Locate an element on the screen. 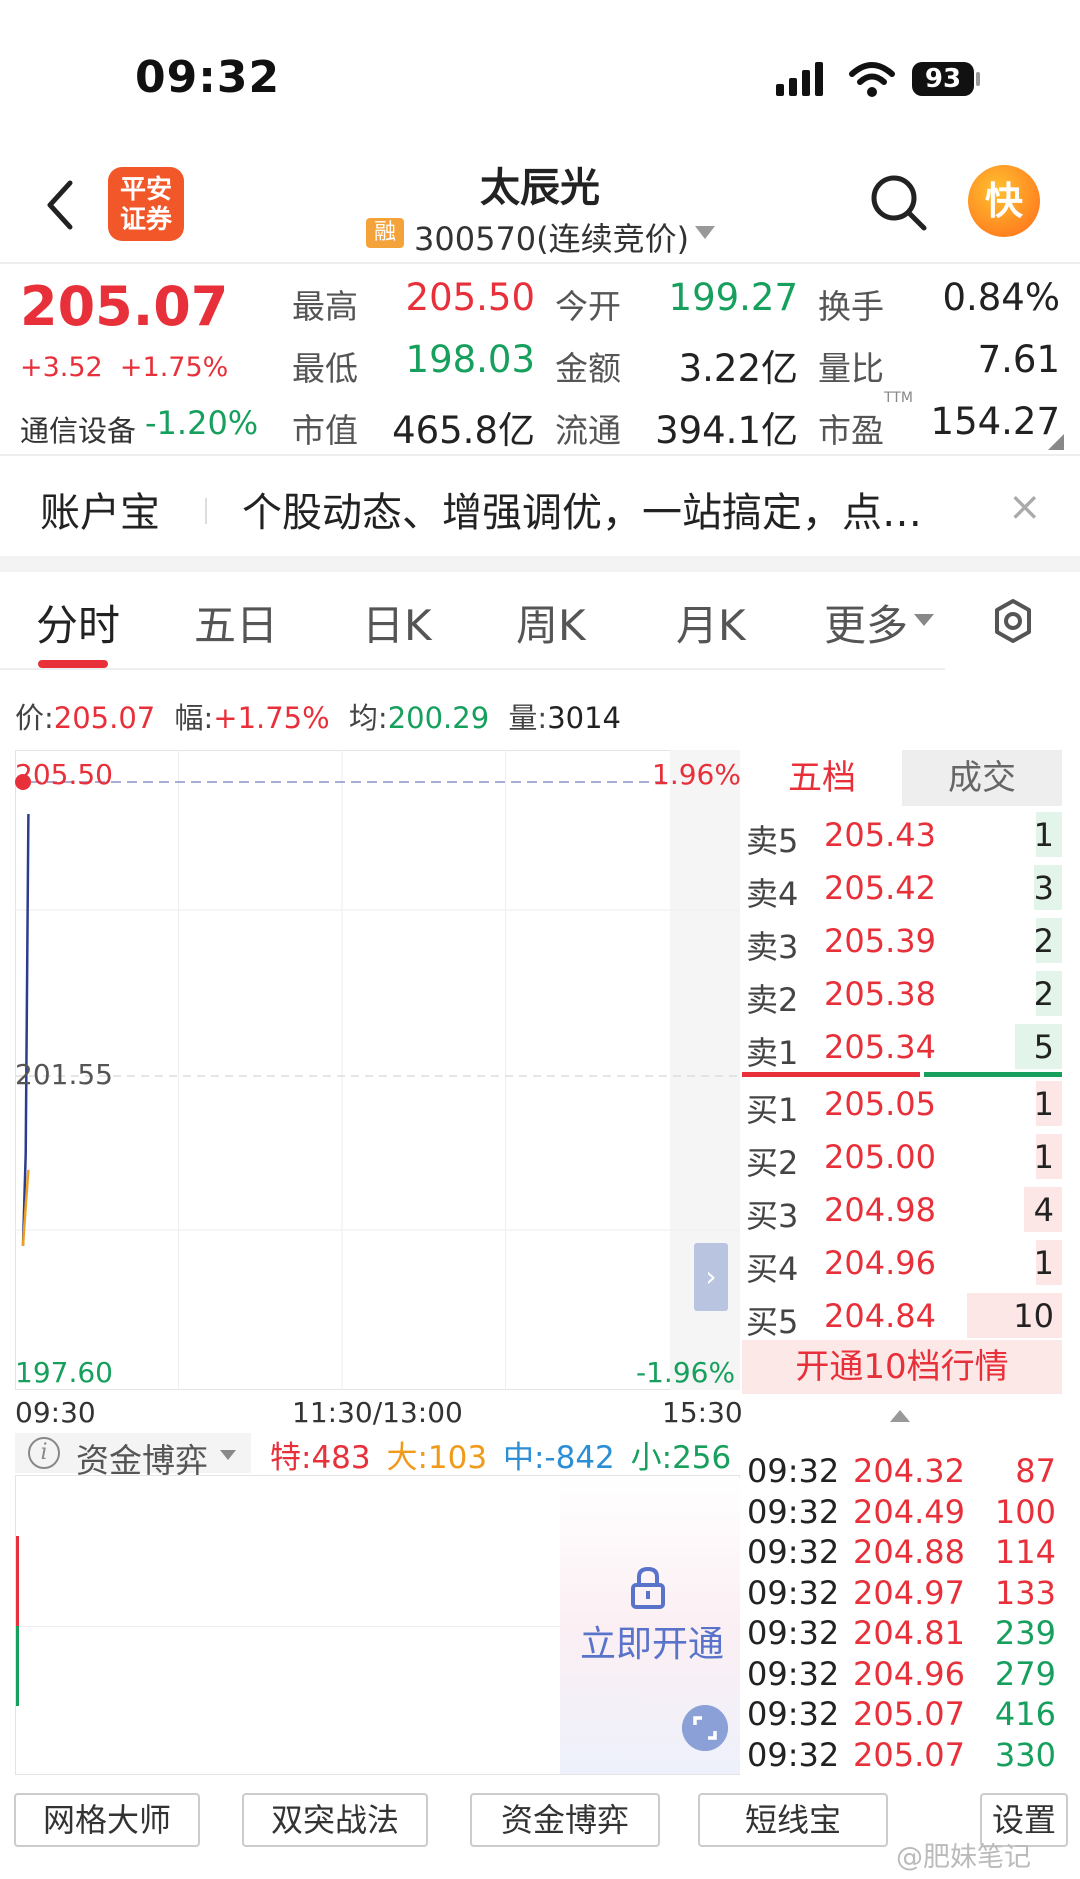 The image size is (1080, 1879). tab-monthly-k: 月K is located at coordinates (711, 622).